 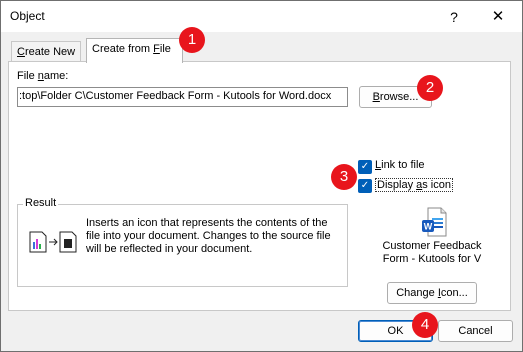 I want to click on callout-badge-2: 2, so click(x=430, y=88).